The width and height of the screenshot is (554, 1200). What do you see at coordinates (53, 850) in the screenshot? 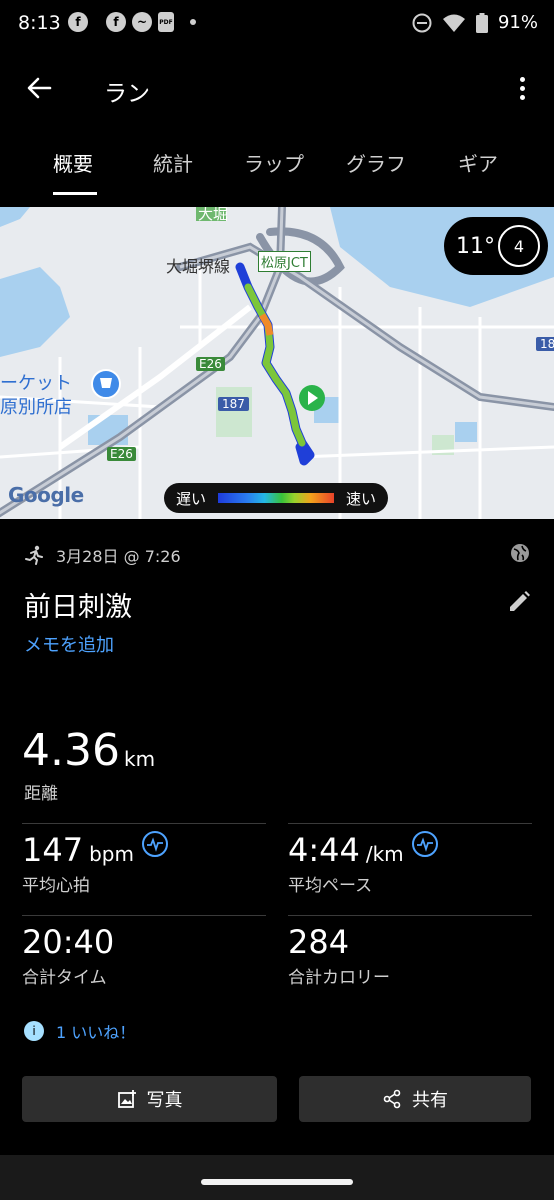
I see `heart-rate-value: 147` at bounding box center [53, 850].